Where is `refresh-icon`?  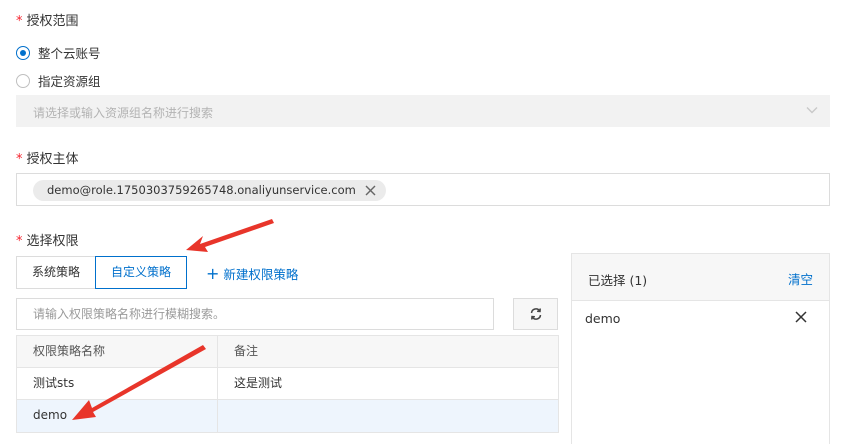 refresh-icon is located at coordinates (535, 314).